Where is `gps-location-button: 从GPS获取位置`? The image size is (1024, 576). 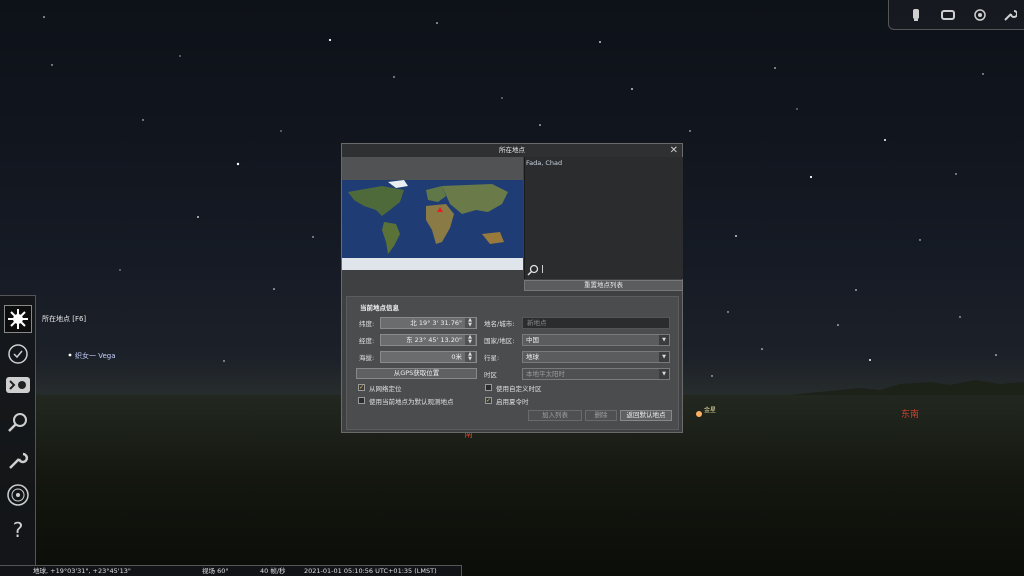
gps-location-button: 从GPS获取位置 is located at coordinates (416, 373).